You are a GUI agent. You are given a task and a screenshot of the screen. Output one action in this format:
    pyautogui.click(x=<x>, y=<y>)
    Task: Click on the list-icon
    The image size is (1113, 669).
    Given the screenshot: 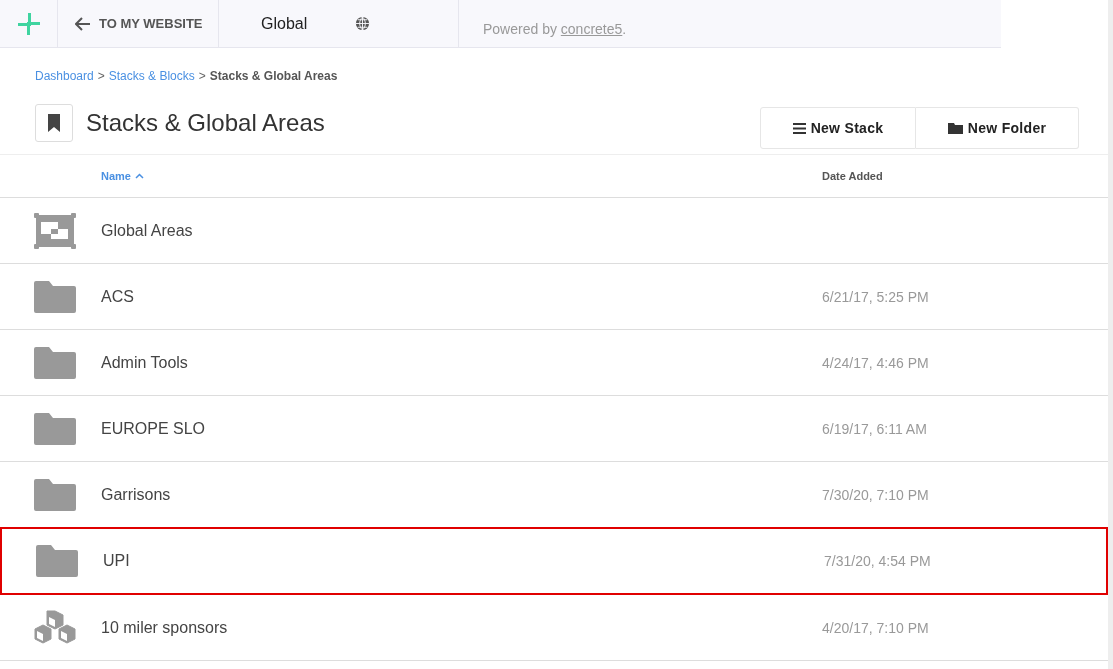 What is the action you would take?
    pyautogui.click(x=799, y=128)
    